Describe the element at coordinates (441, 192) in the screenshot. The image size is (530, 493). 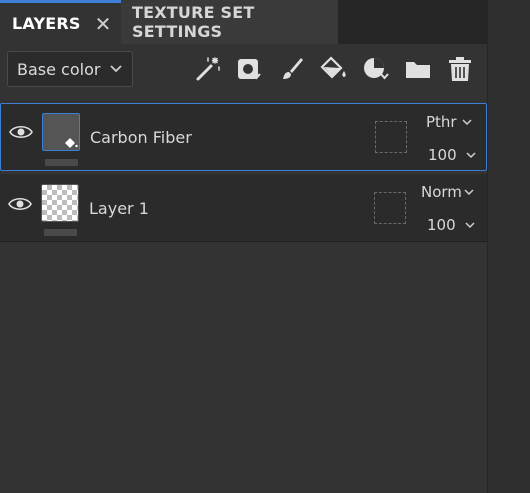
I see `blend-mode-value: Norm` at that location.